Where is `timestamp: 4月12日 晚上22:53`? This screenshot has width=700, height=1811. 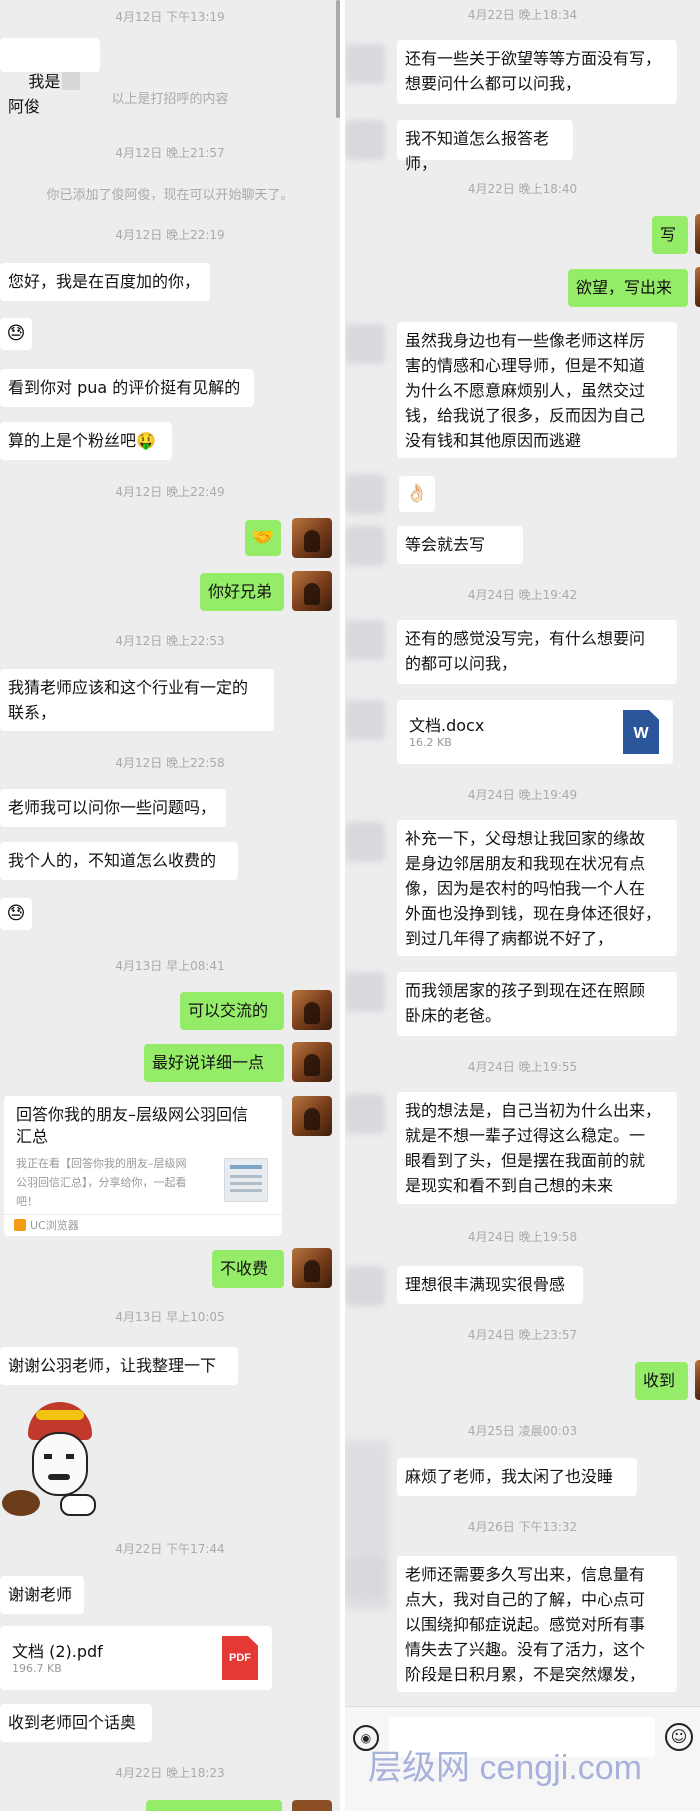 timestamp: 4月12日 晚上22:53 is located at coordinates (170, 641).